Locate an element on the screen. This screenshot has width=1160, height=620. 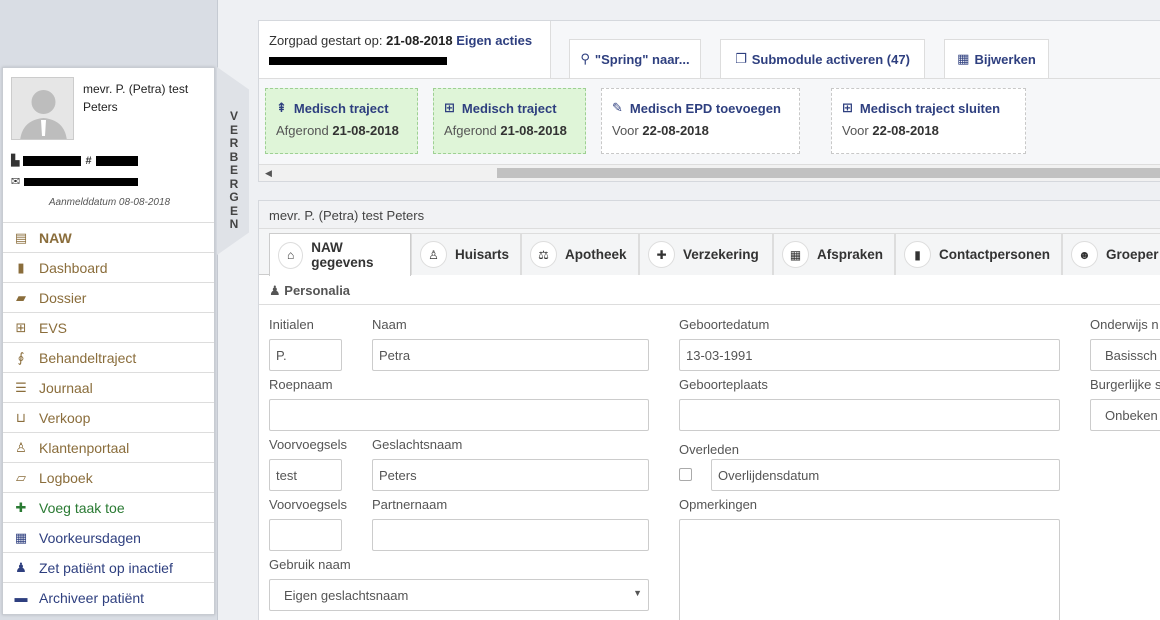
step-card-medisch-traject-2: ⊞ Medisch traject Afgerond 21-08-2018 is located at coordinates (509, 121).